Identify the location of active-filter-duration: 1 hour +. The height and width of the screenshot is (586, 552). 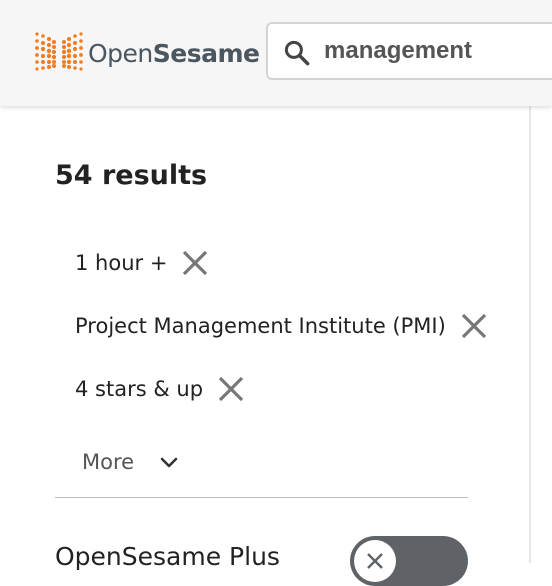
(142, 263).